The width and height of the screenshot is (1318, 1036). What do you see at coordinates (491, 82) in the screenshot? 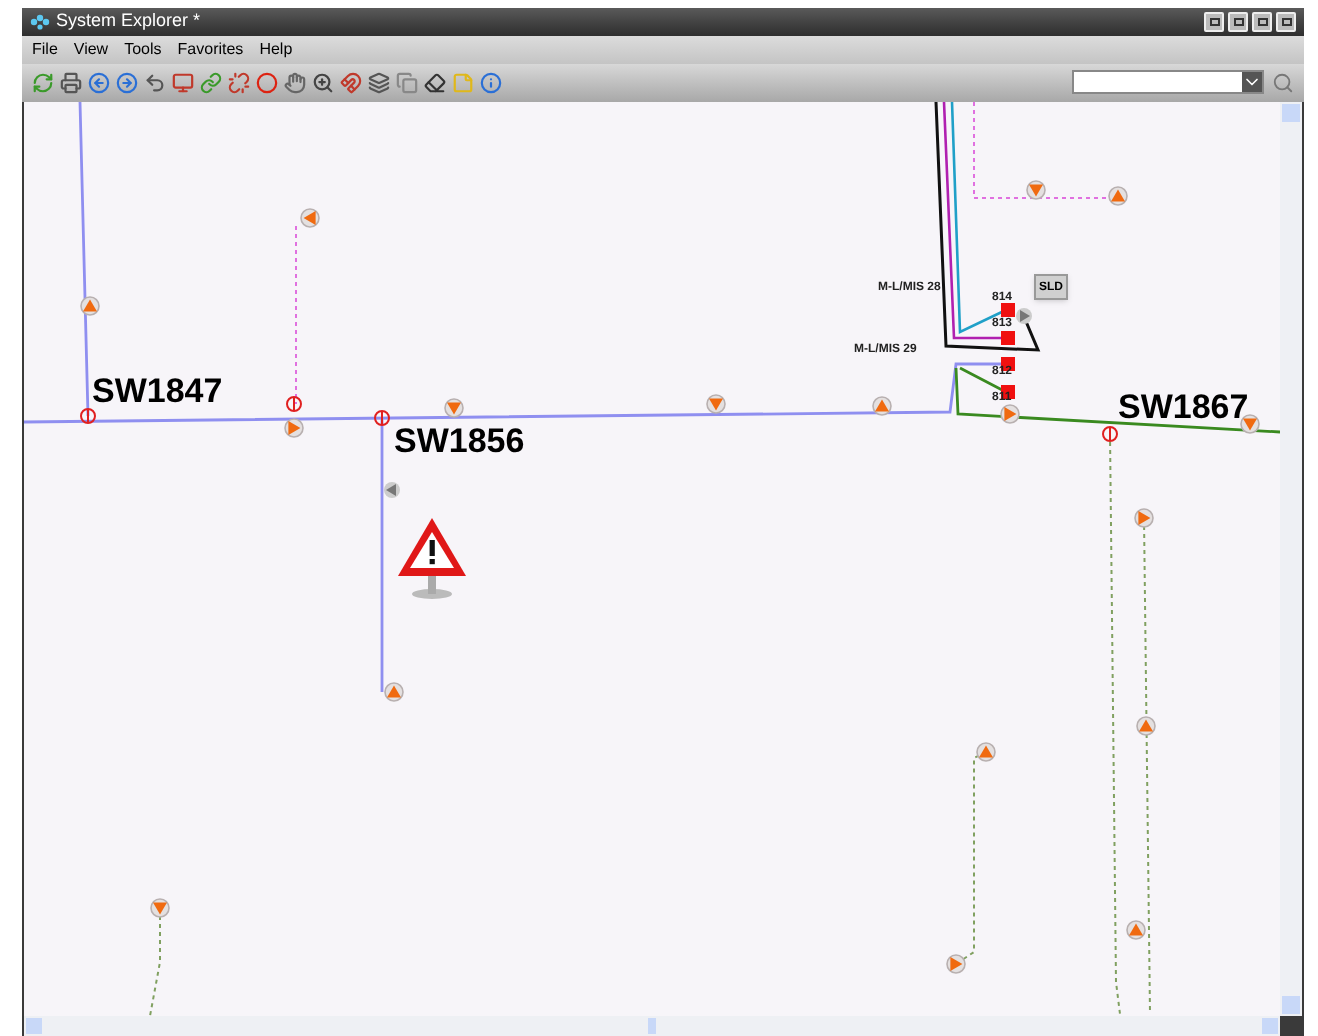
I see `info-icon` at bounding box center [491, 82].